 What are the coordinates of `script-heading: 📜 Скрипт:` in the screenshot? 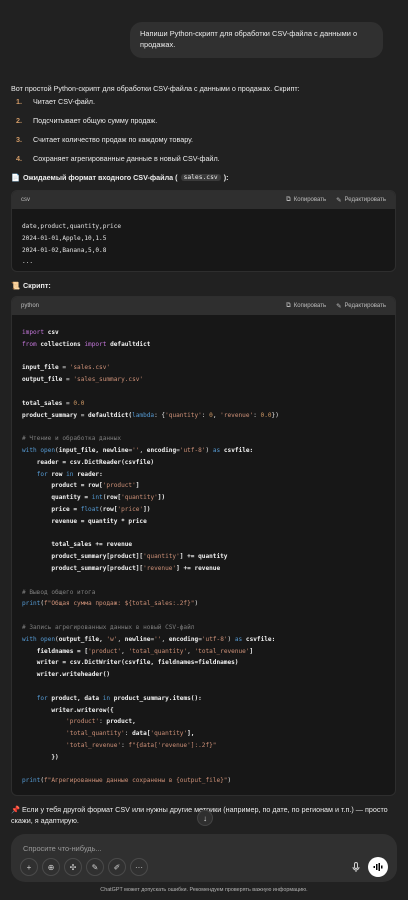 It's located at (31, 285).